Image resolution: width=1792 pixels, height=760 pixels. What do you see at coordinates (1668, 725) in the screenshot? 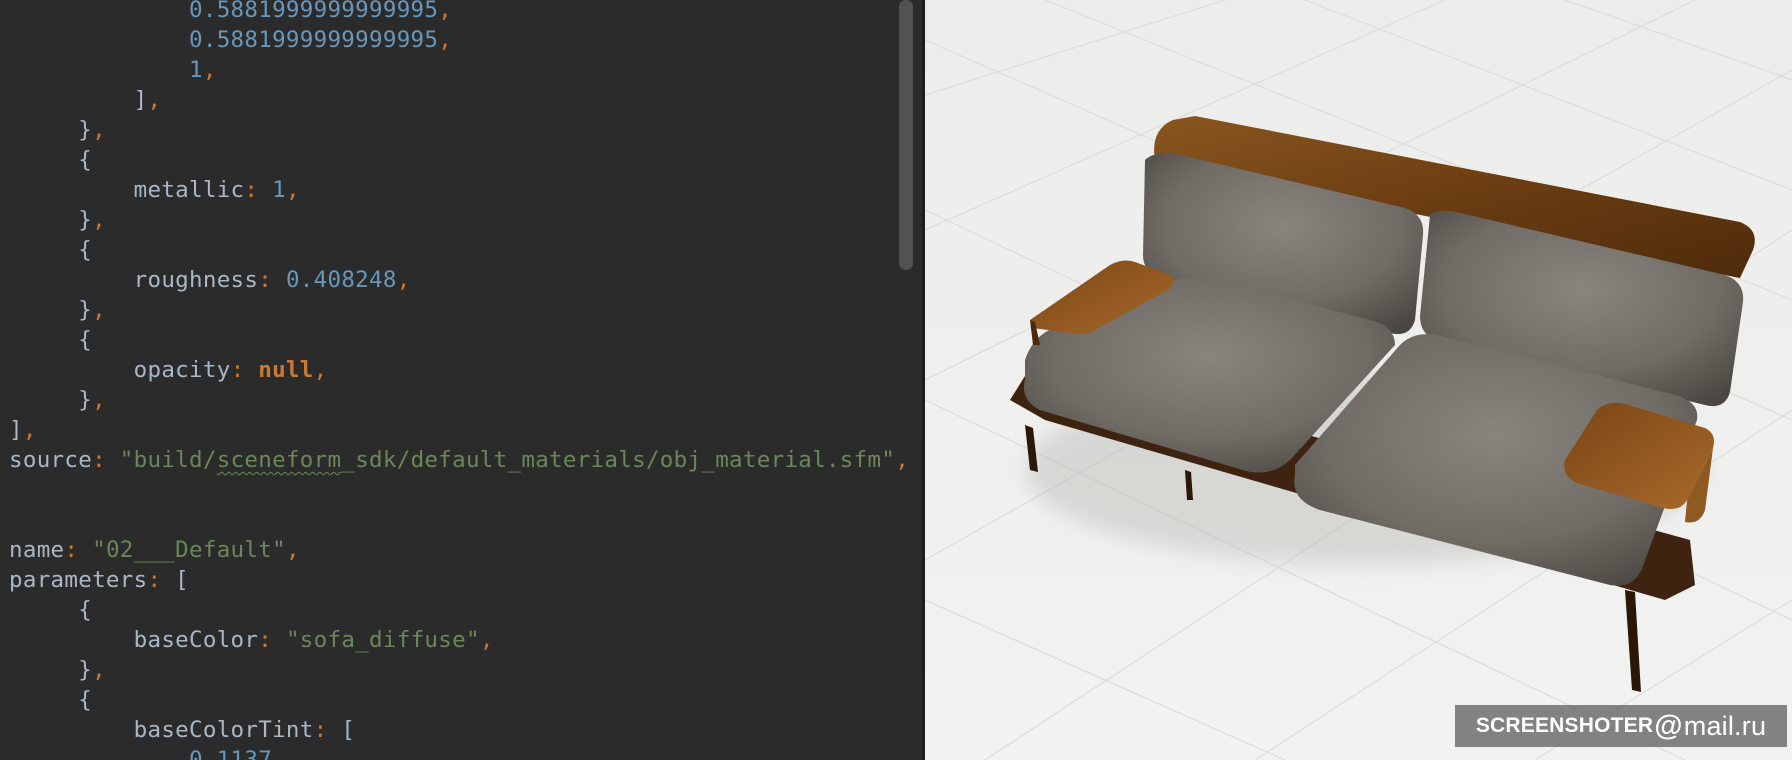
I see `watermark-at: @` at bounding box center [1668, 725].